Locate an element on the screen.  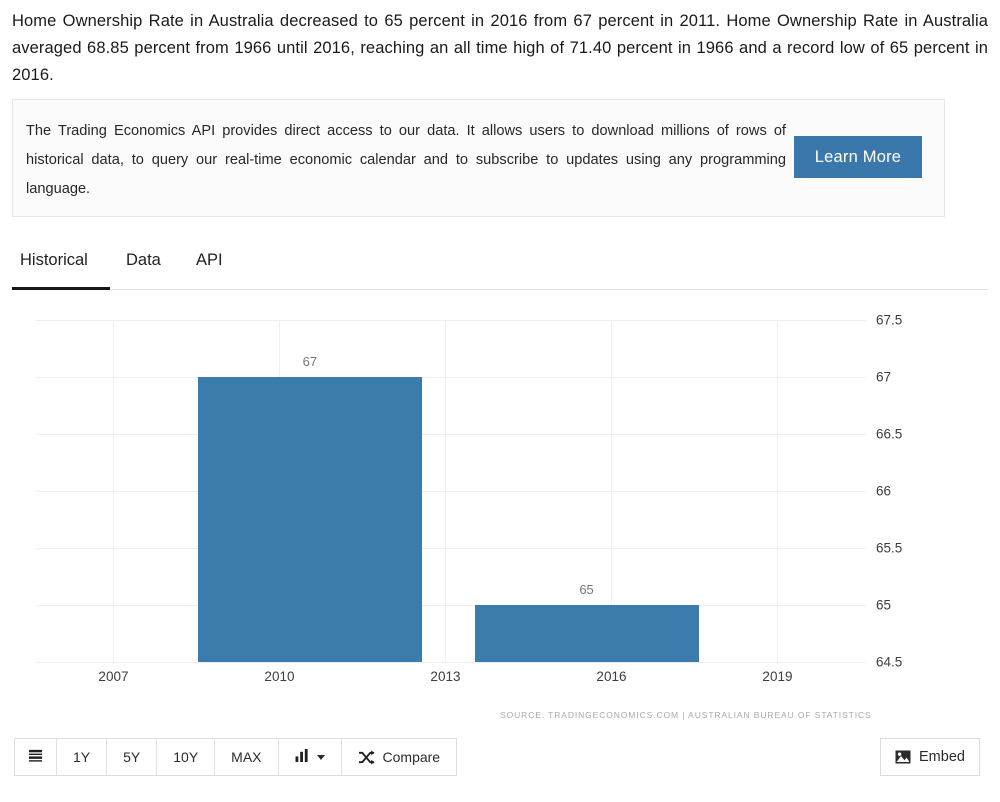
chart-toolbar: 1Y 5Y 10Y MAX Compare is located at coordinates (236, 757).